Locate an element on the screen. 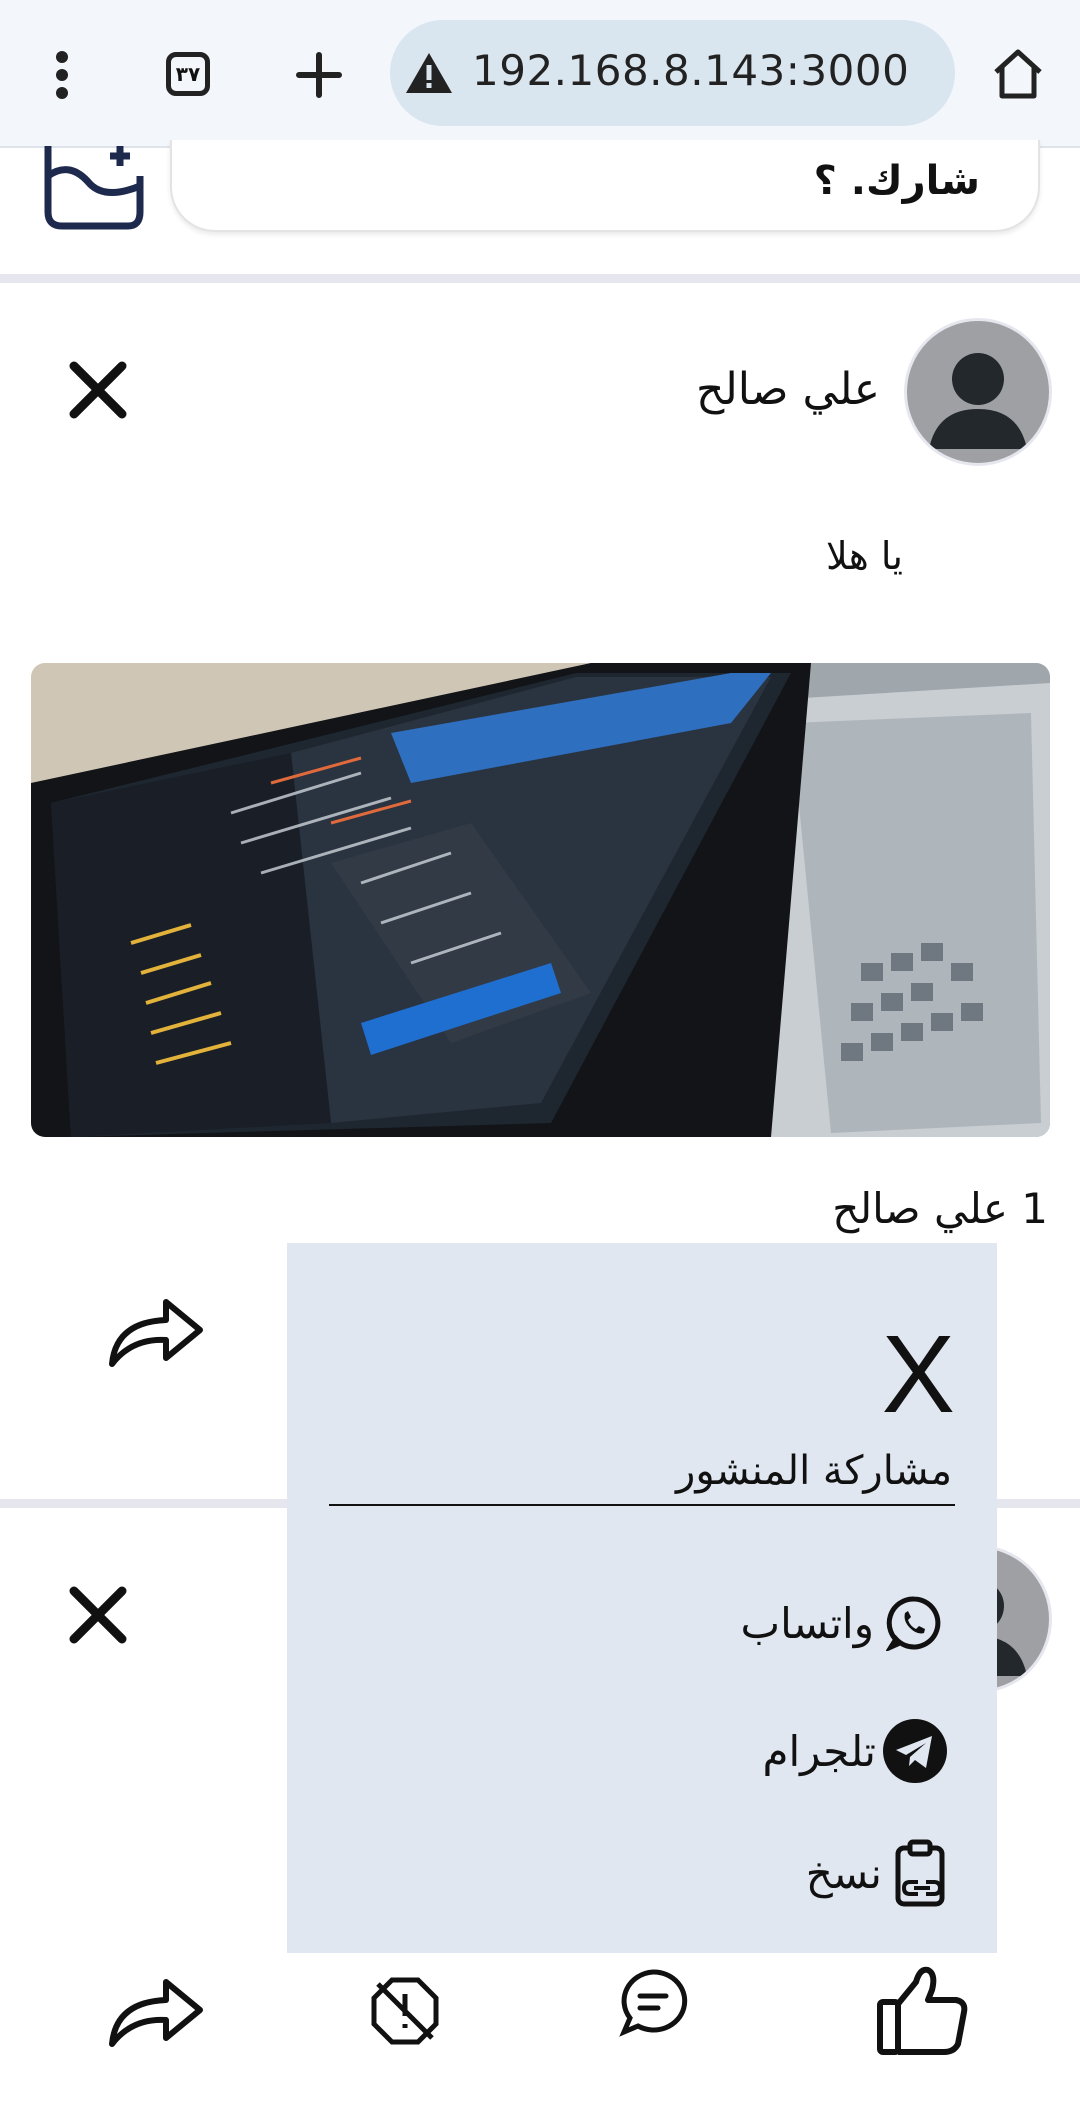 This screenshot has height=2123, width=1080. add-image-icon is located at coordinates (92, 188).